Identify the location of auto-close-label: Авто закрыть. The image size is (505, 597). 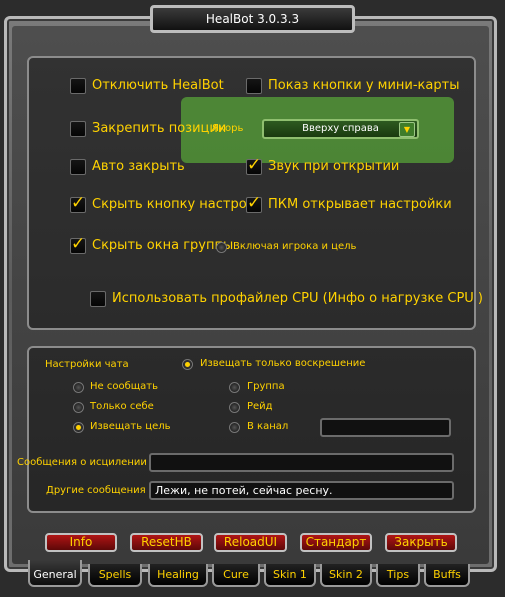
(138, 166).